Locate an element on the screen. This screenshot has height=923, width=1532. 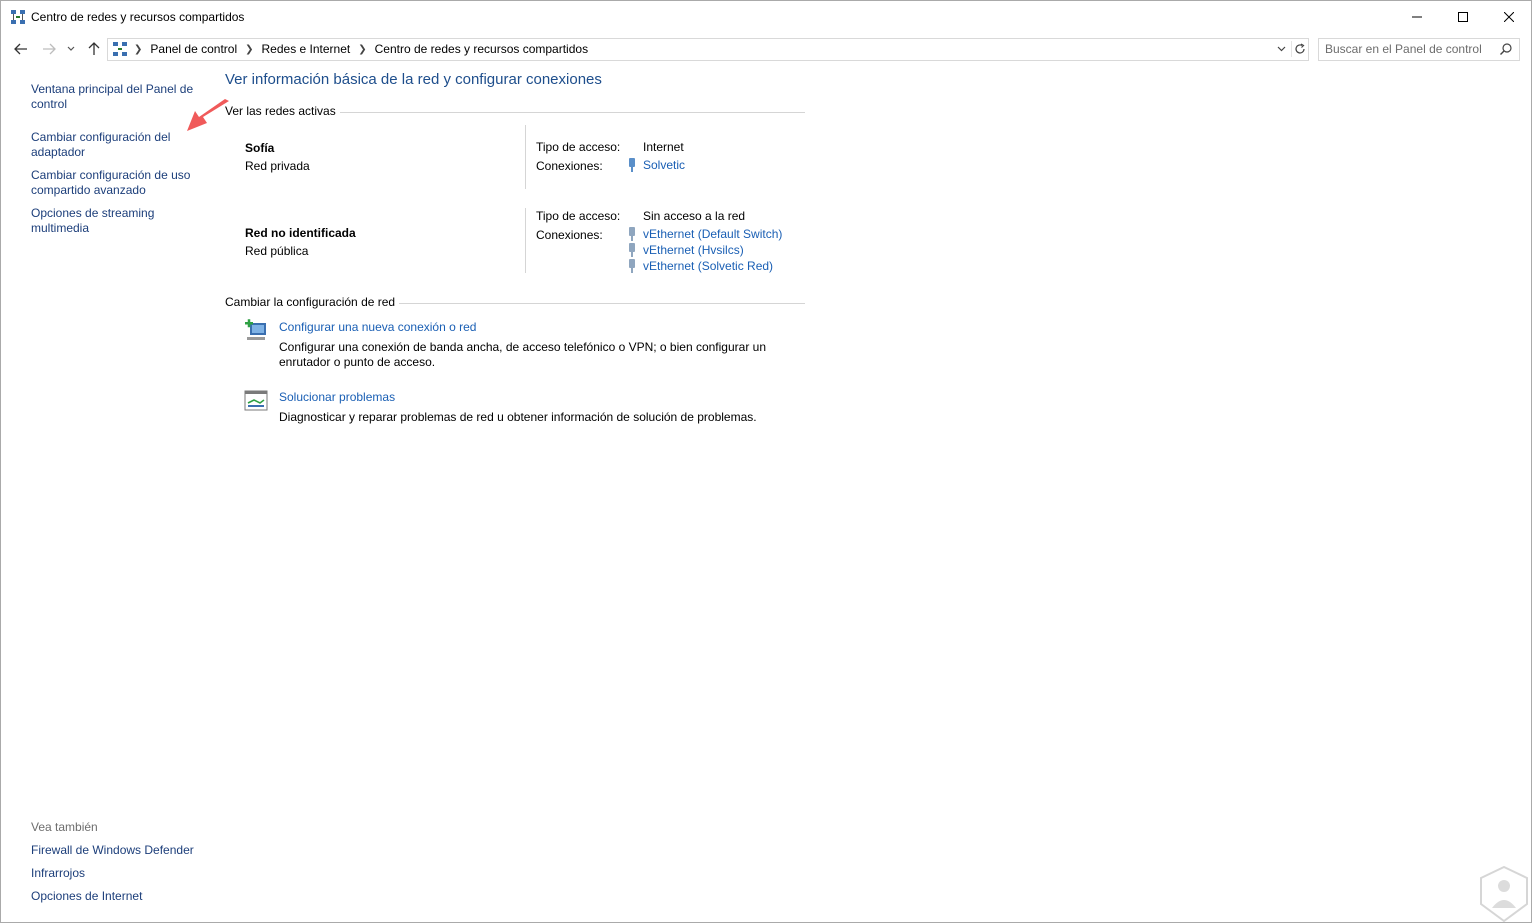
breadcrumb-centro-de-redes: Centro de redes y recursos compartidos is located at coordinates (481, 49).